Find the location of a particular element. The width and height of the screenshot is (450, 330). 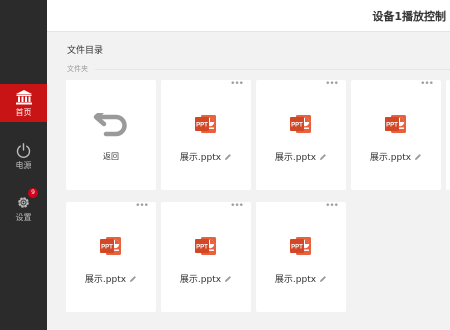

sidebar-item-home: 首页 is located at coordinates (23, 103).